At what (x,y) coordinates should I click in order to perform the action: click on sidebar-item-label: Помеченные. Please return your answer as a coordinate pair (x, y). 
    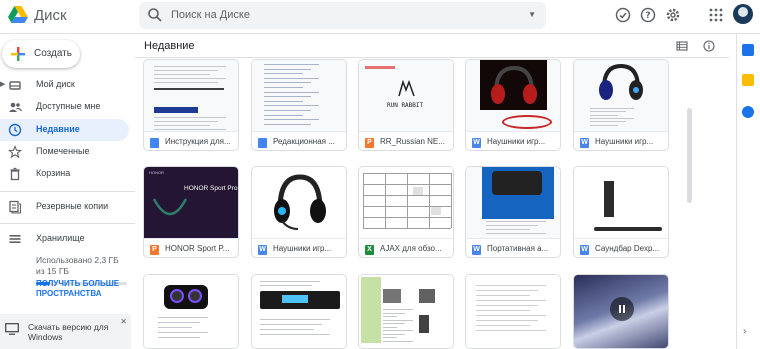
    Looking at the image, I should click on (63, 151).